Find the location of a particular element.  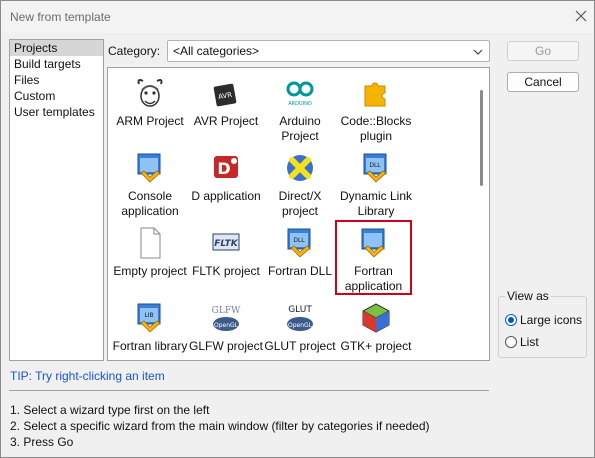

d-logo-icon: D is located at coordinates (226, 167).